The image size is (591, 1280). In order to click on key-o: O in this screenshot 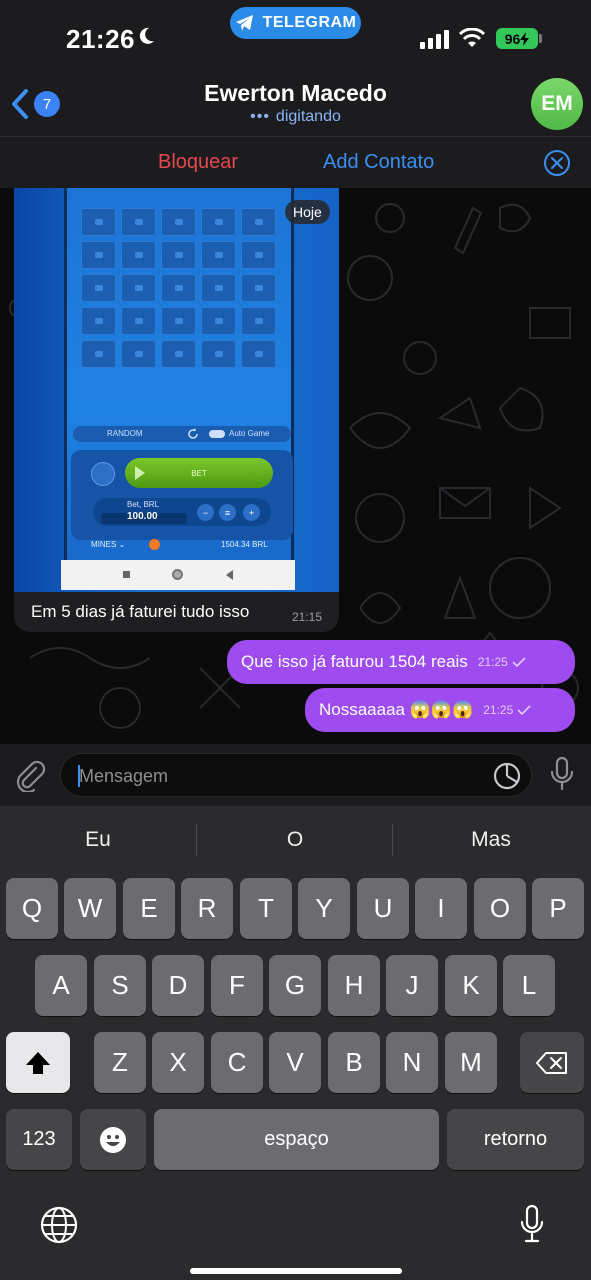, I will do `click(500, 908)`.